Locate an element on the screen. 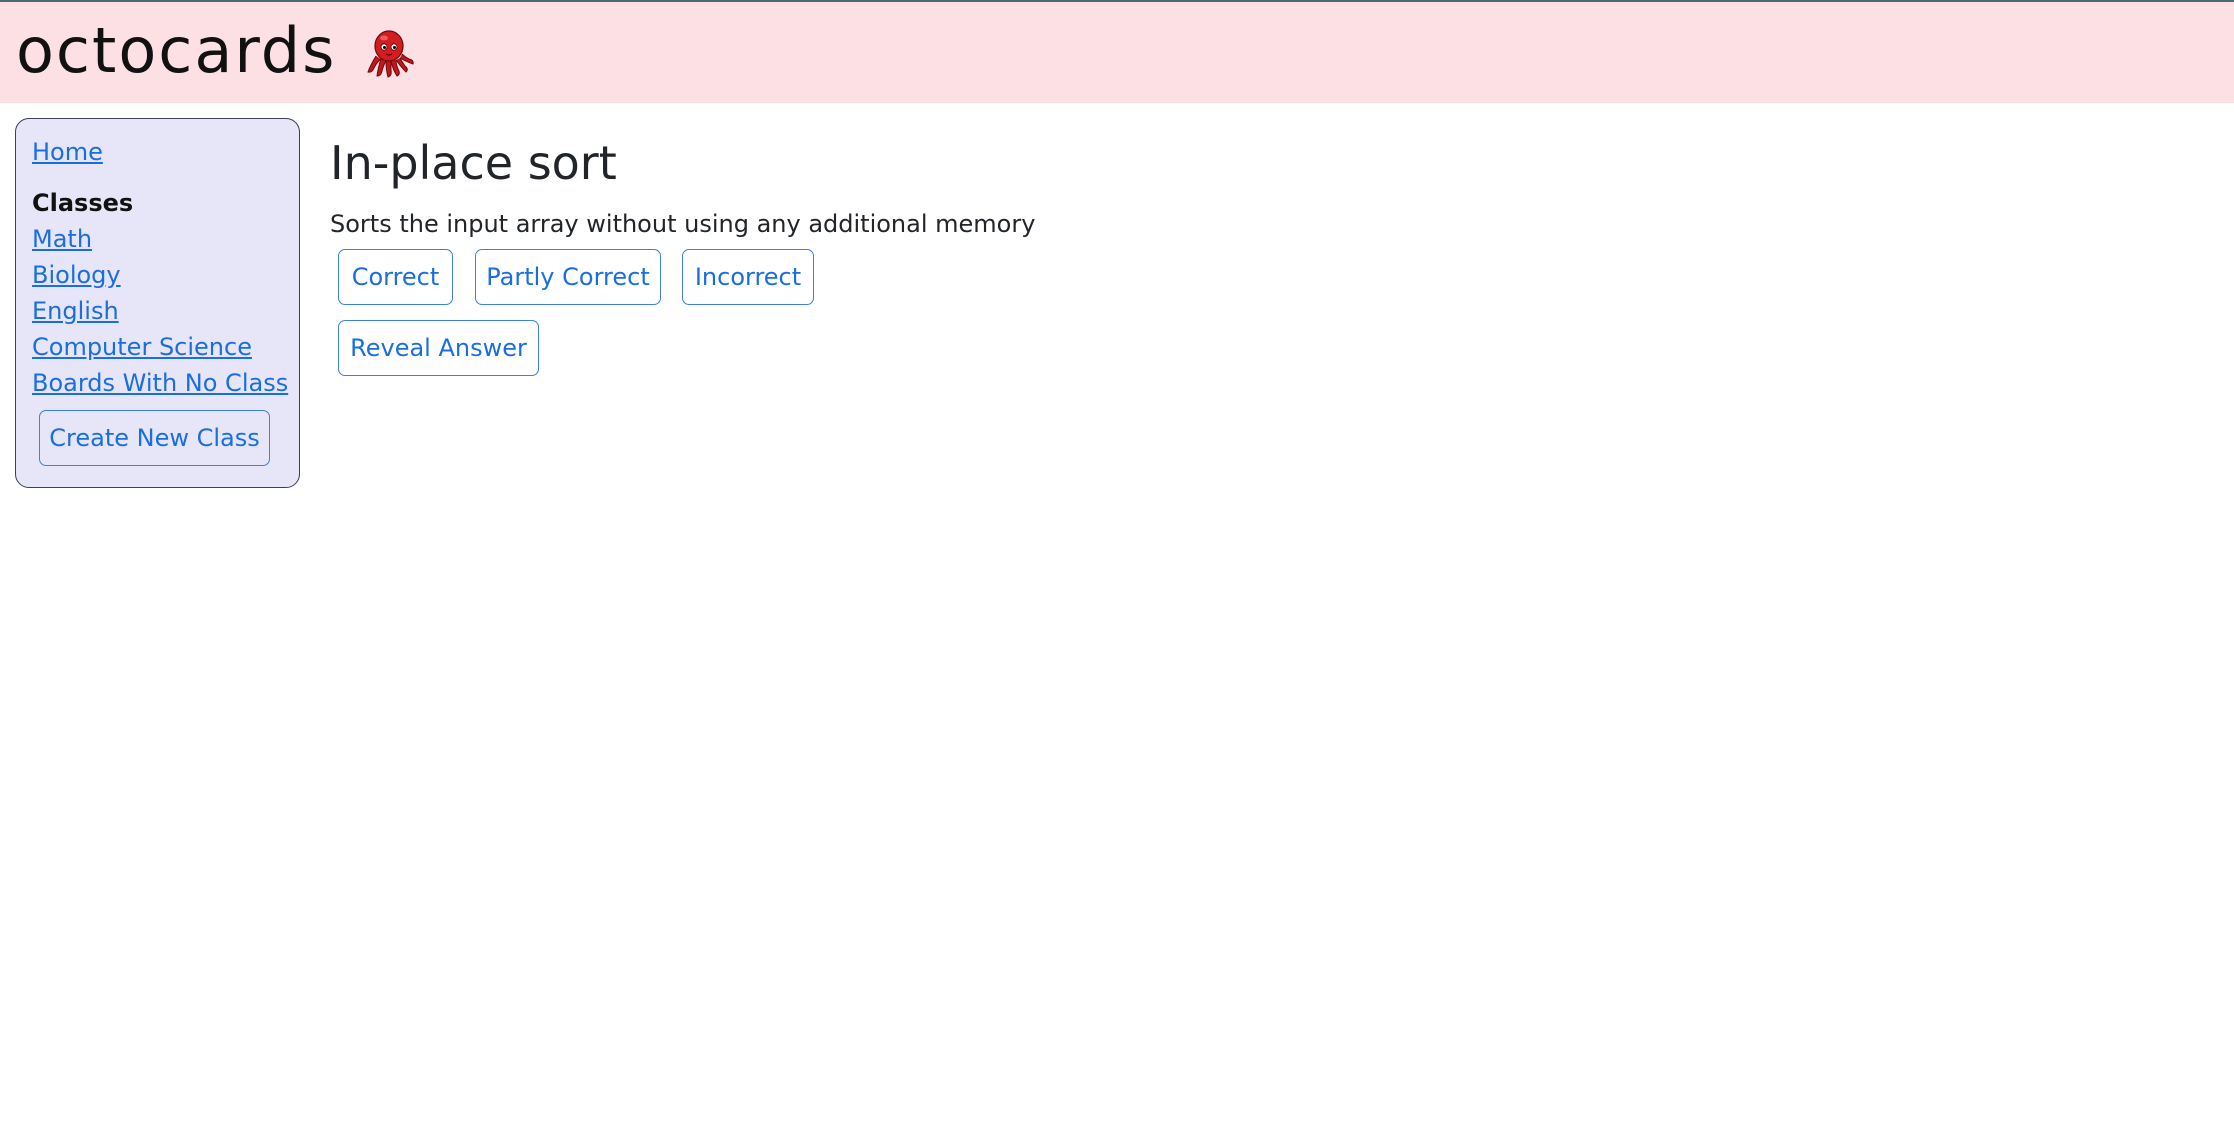 Image resolution: width=2234 pixels, height=1144 pixels. card-title: In-place sort is located at coordinates (473, 163).